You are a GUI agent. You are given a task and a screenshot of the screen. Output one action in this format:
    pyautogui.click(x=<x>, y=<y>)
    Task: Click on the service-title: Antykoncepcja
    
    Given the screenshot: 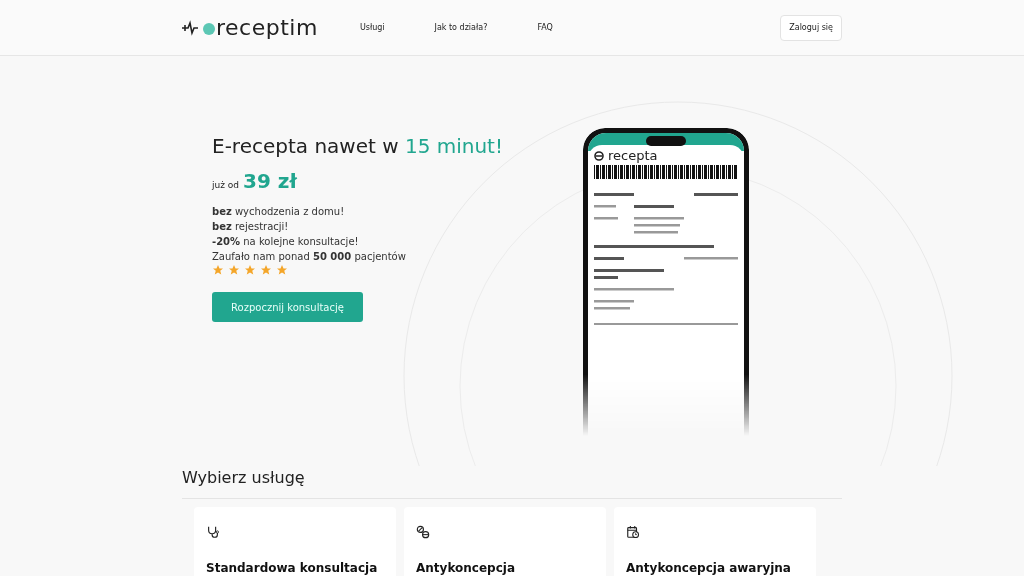 What is the action you would take?
    pyautogui.click(x=466, y=568)
    